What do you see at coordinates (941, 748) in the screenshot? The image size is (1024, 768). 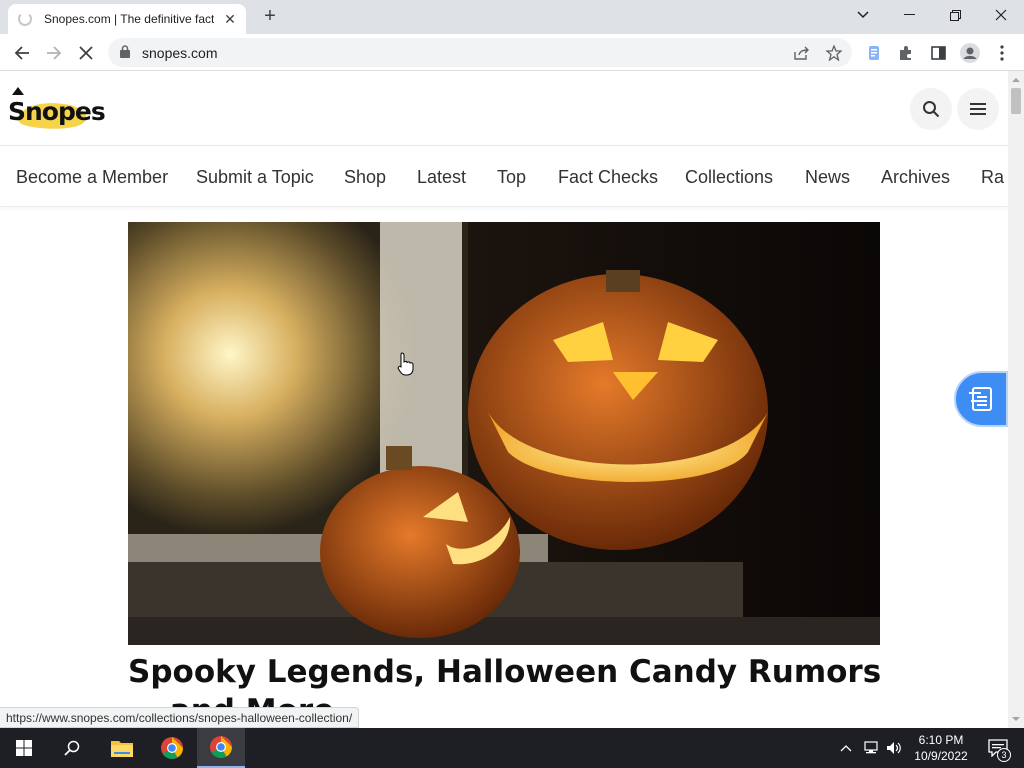 I see `taskbar-clock: 6:10 PM 10/9/2022` at bounding box center [941, 748].